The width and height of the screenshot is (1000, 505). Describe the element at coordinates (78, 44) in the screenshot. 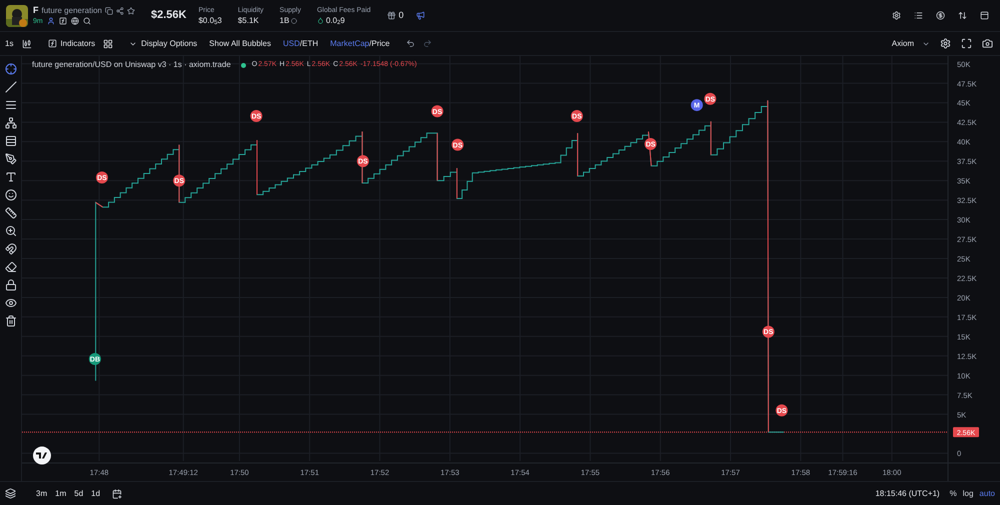

I see `indicators-button: Indicators` at that location.